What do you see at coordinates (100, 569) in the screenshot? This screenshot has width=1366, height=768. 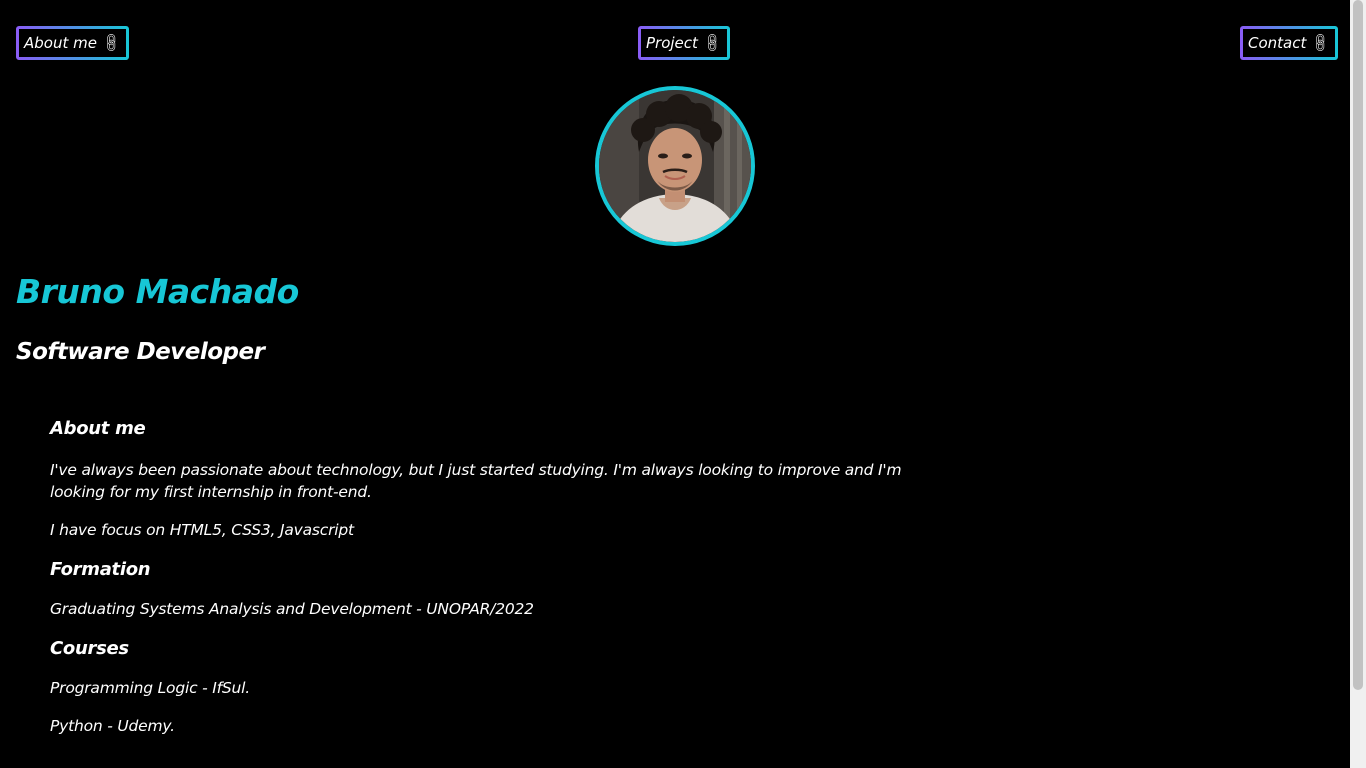 I see `formation-title: Formation` at bounding box center [100, 569].